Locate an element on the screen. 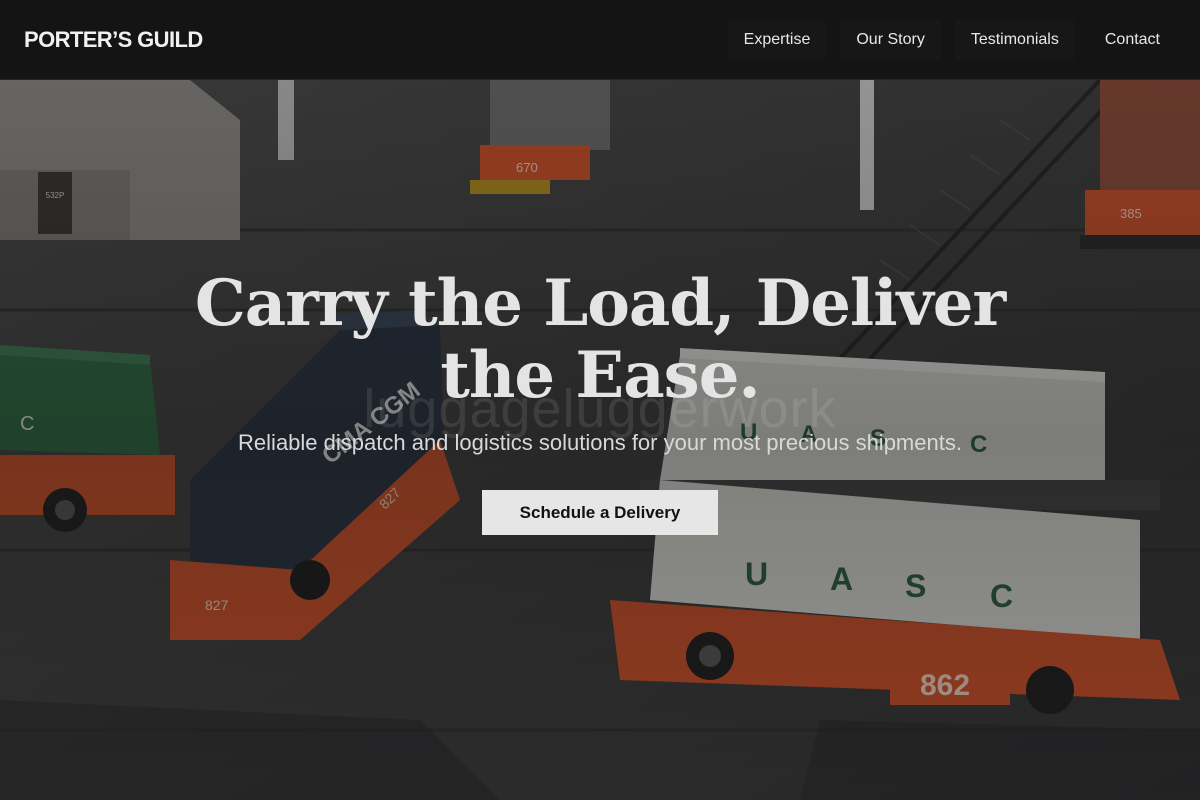  nav-link-our-story: Our Story is located at coordinates (890, 39).